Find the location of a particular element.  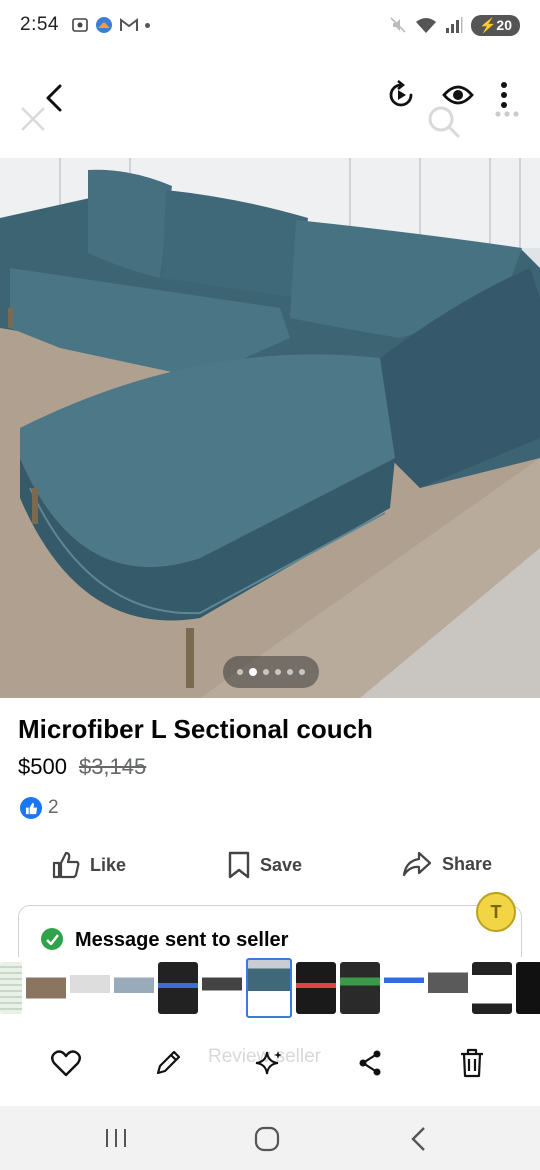

battery-indicator: ⚡20 is located at coordinates (495, 25).